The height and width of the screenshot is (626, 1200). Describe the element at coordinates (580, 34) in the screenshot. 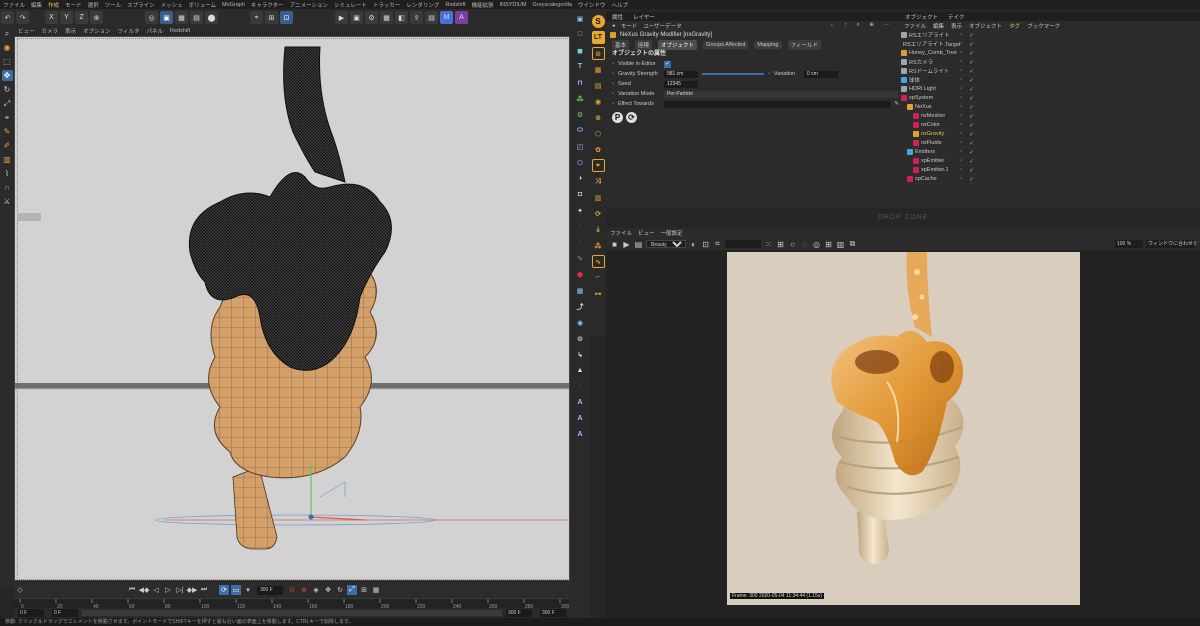

I see `square-icon: □` at that location.